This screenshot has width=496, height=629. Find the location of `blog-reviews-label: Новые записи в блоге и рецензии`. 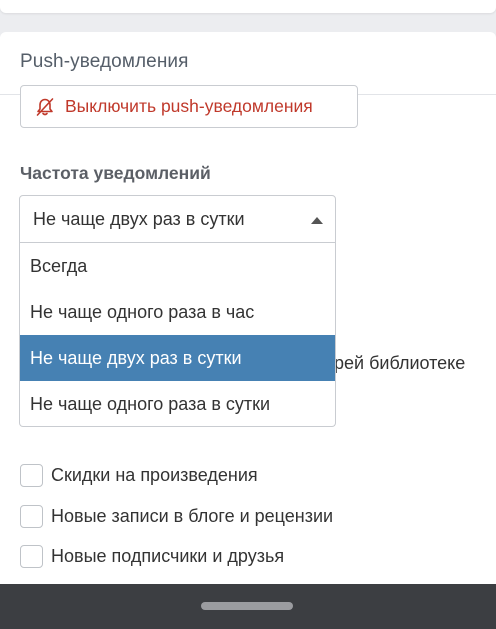

blog-reviews-label: Новые записи в блоге и рецензии is located at coordinates (192, 516).